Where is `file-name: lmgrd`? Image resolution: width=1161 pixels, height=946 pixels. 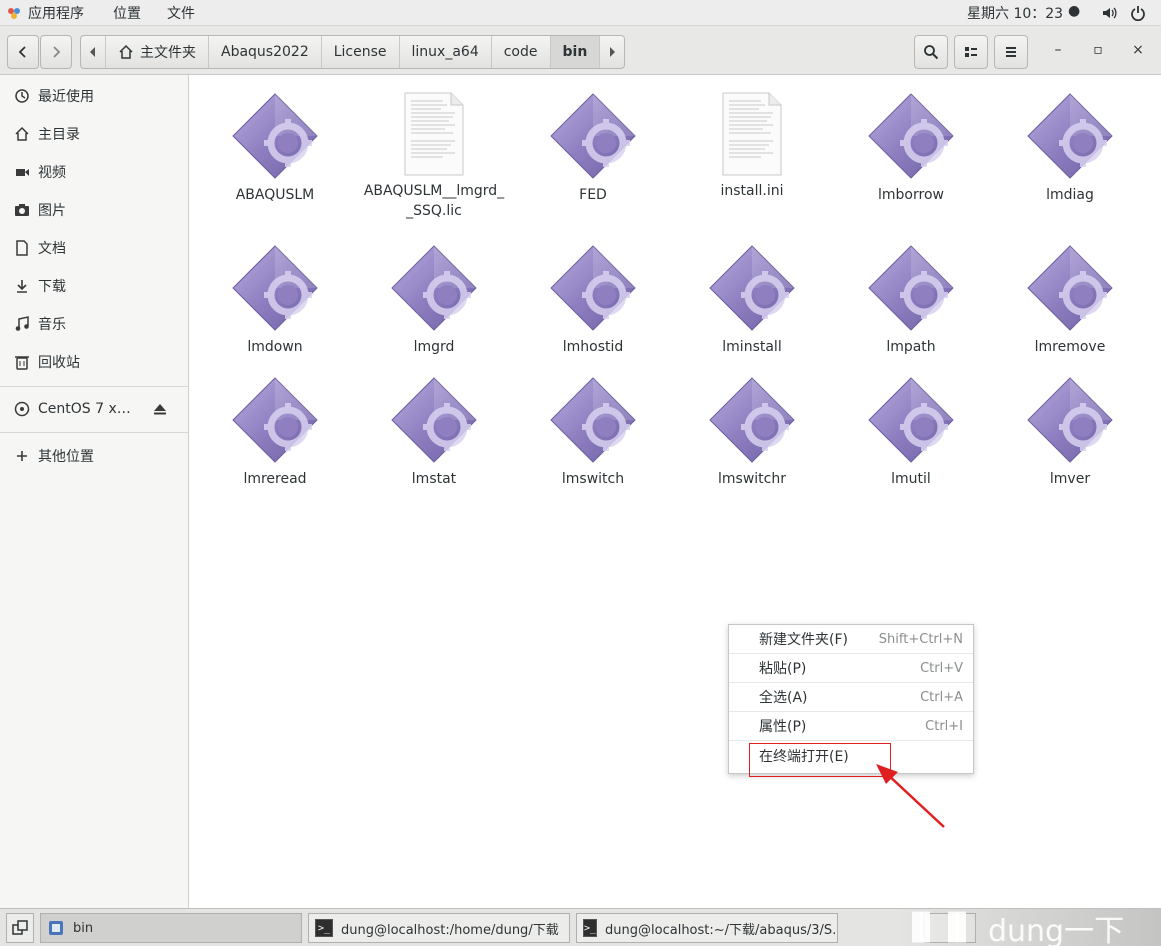
file-name: lmgrd is located at coordinates (434, 347).